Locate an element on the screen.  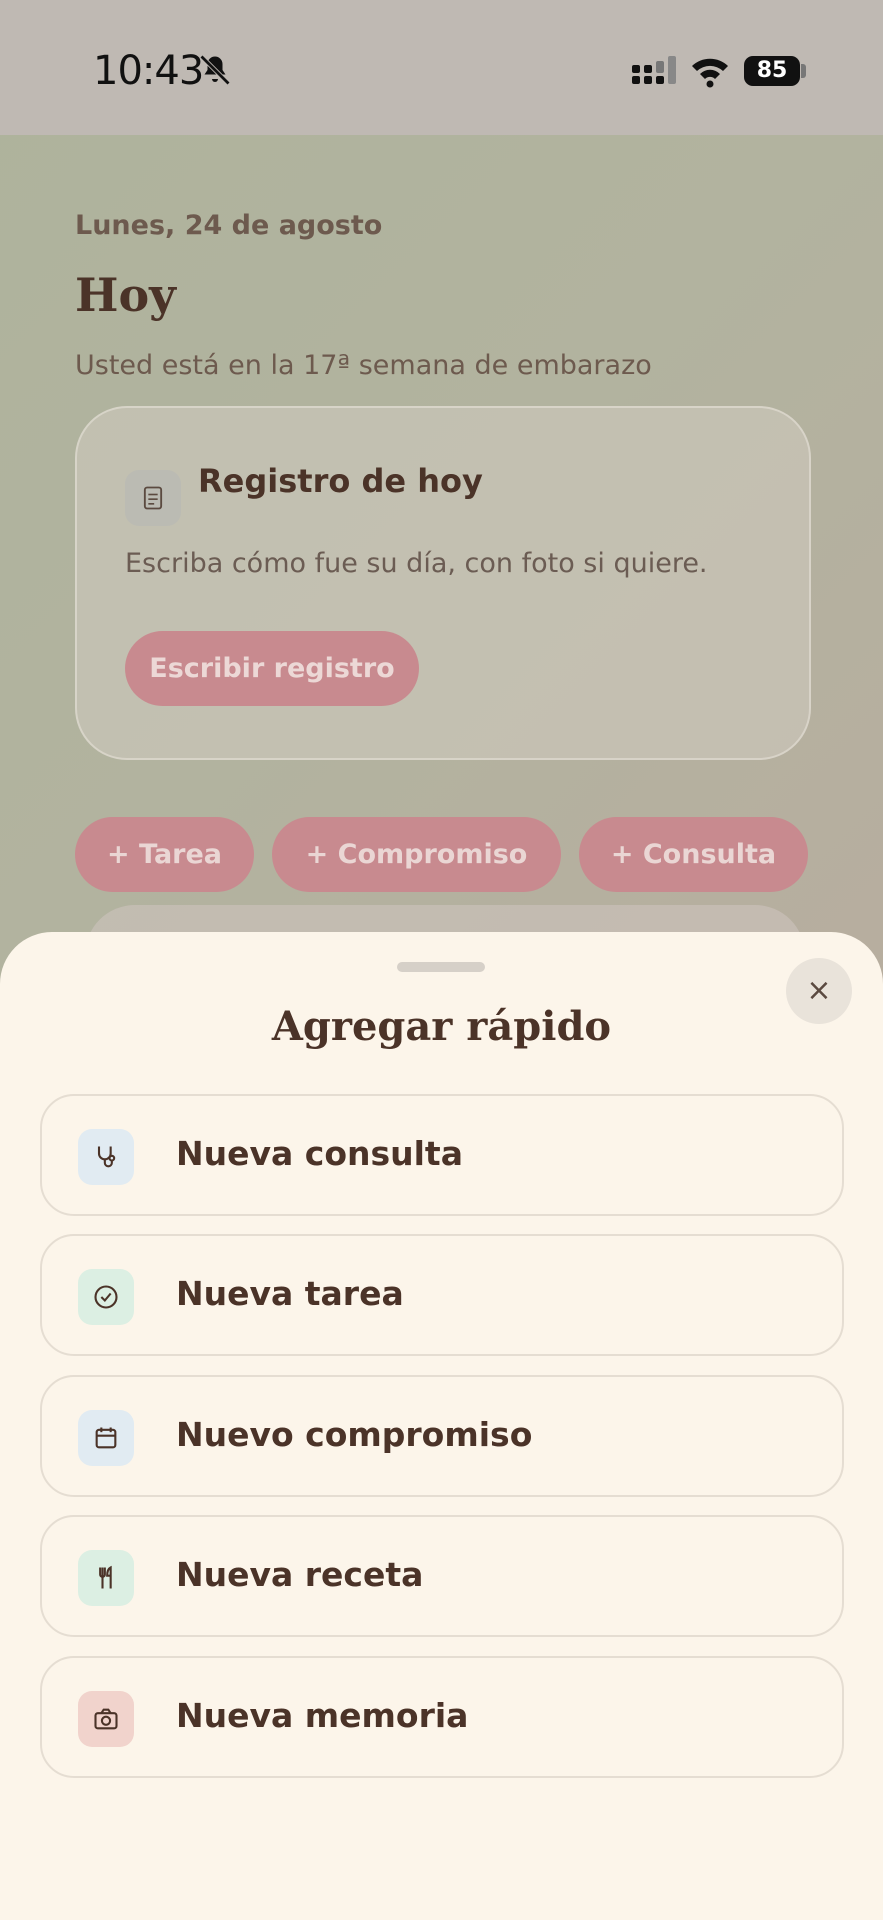
add-commitment-pill: + Compromiso is located at coordinates (416, 854).